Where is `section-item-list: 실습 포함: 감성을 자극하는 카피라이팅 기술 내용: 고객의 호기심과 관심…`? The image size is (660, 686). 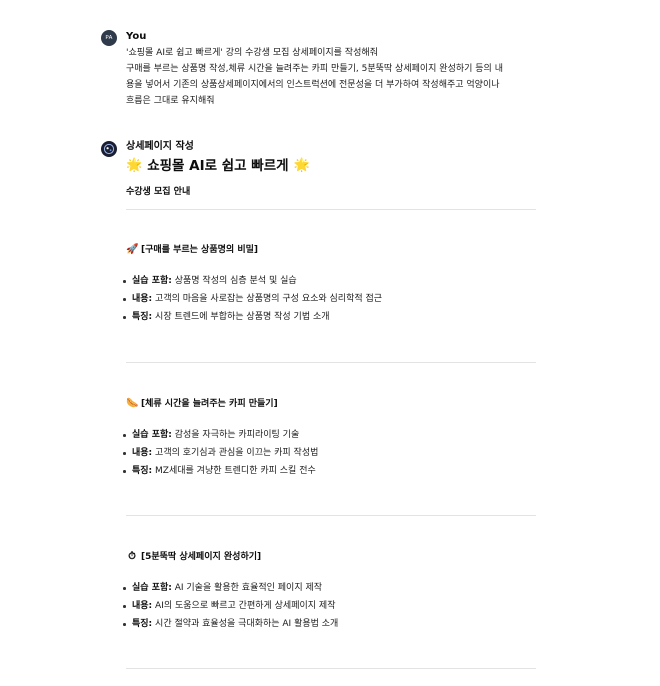
section-item-list: 실습 포함: 감성을 자극하는 카피라이팅 기술 내용: 고객의 호기심과 관심… is located at coordinates (329, 453).